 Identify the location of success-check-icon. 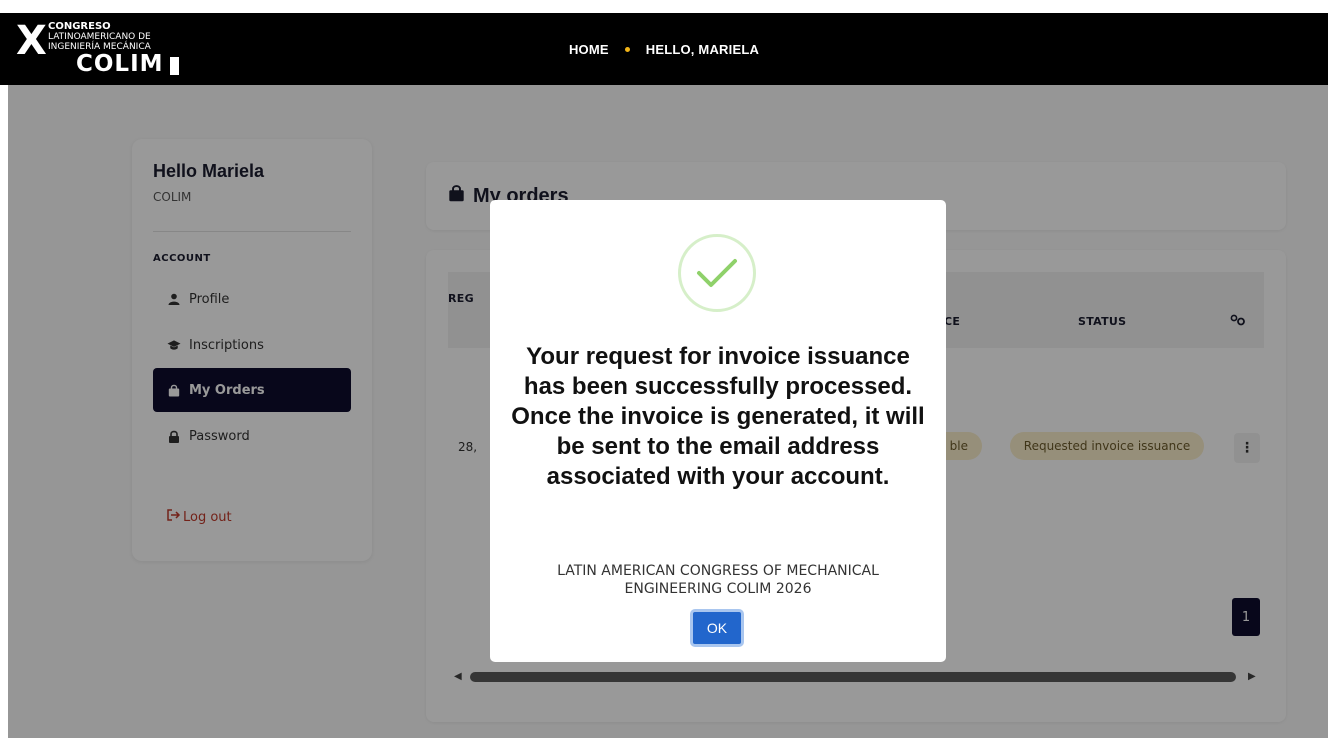
(717, 273).